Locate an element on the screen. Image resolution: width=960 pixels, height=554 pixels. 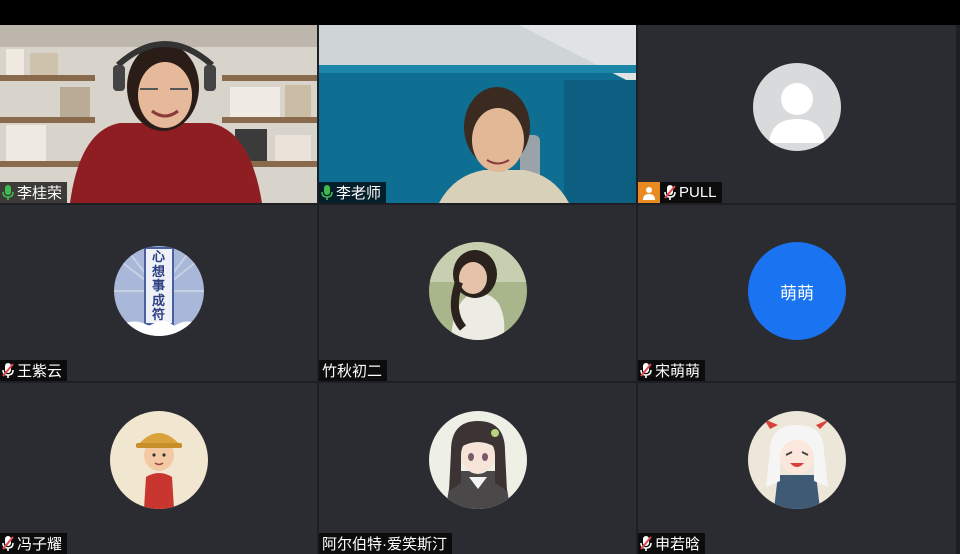
participant-name-bar: PULL is located at coordinates (680, 192).